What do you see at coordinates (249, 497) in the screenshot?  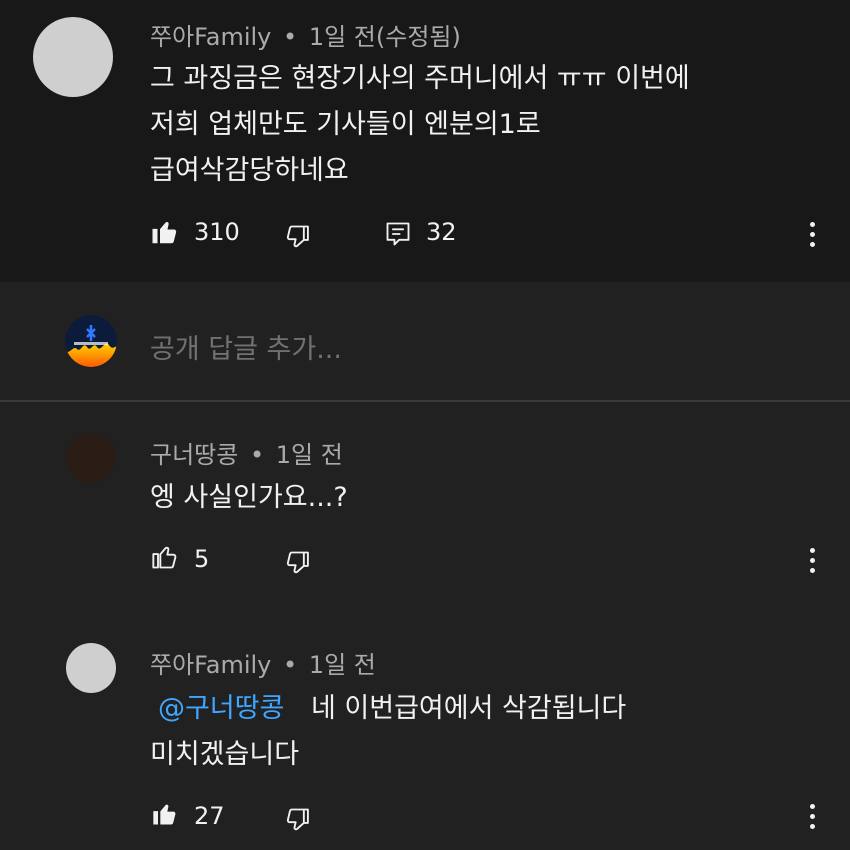 I see `reply-text: 엥 사실인가요...?` at bounding box center [249, 497].